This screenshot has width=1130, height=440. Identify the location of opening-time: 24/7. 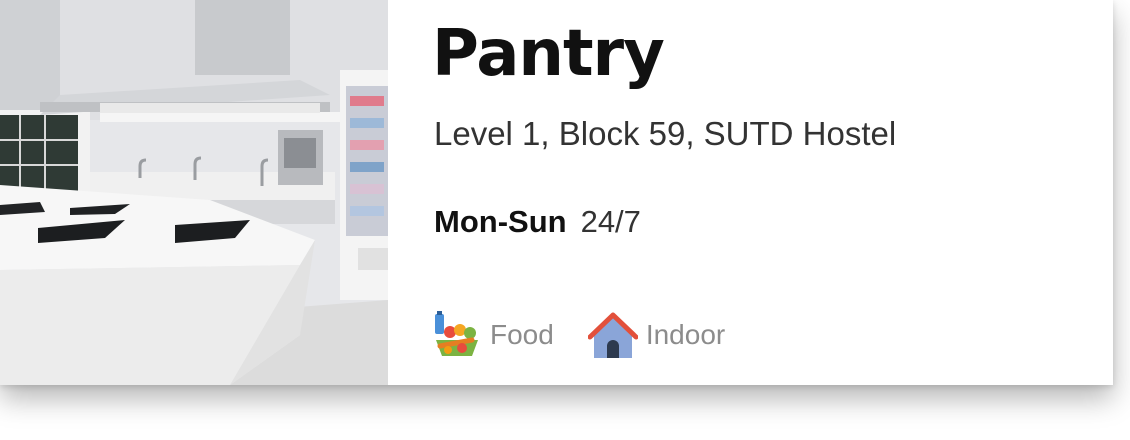
(610, 221).